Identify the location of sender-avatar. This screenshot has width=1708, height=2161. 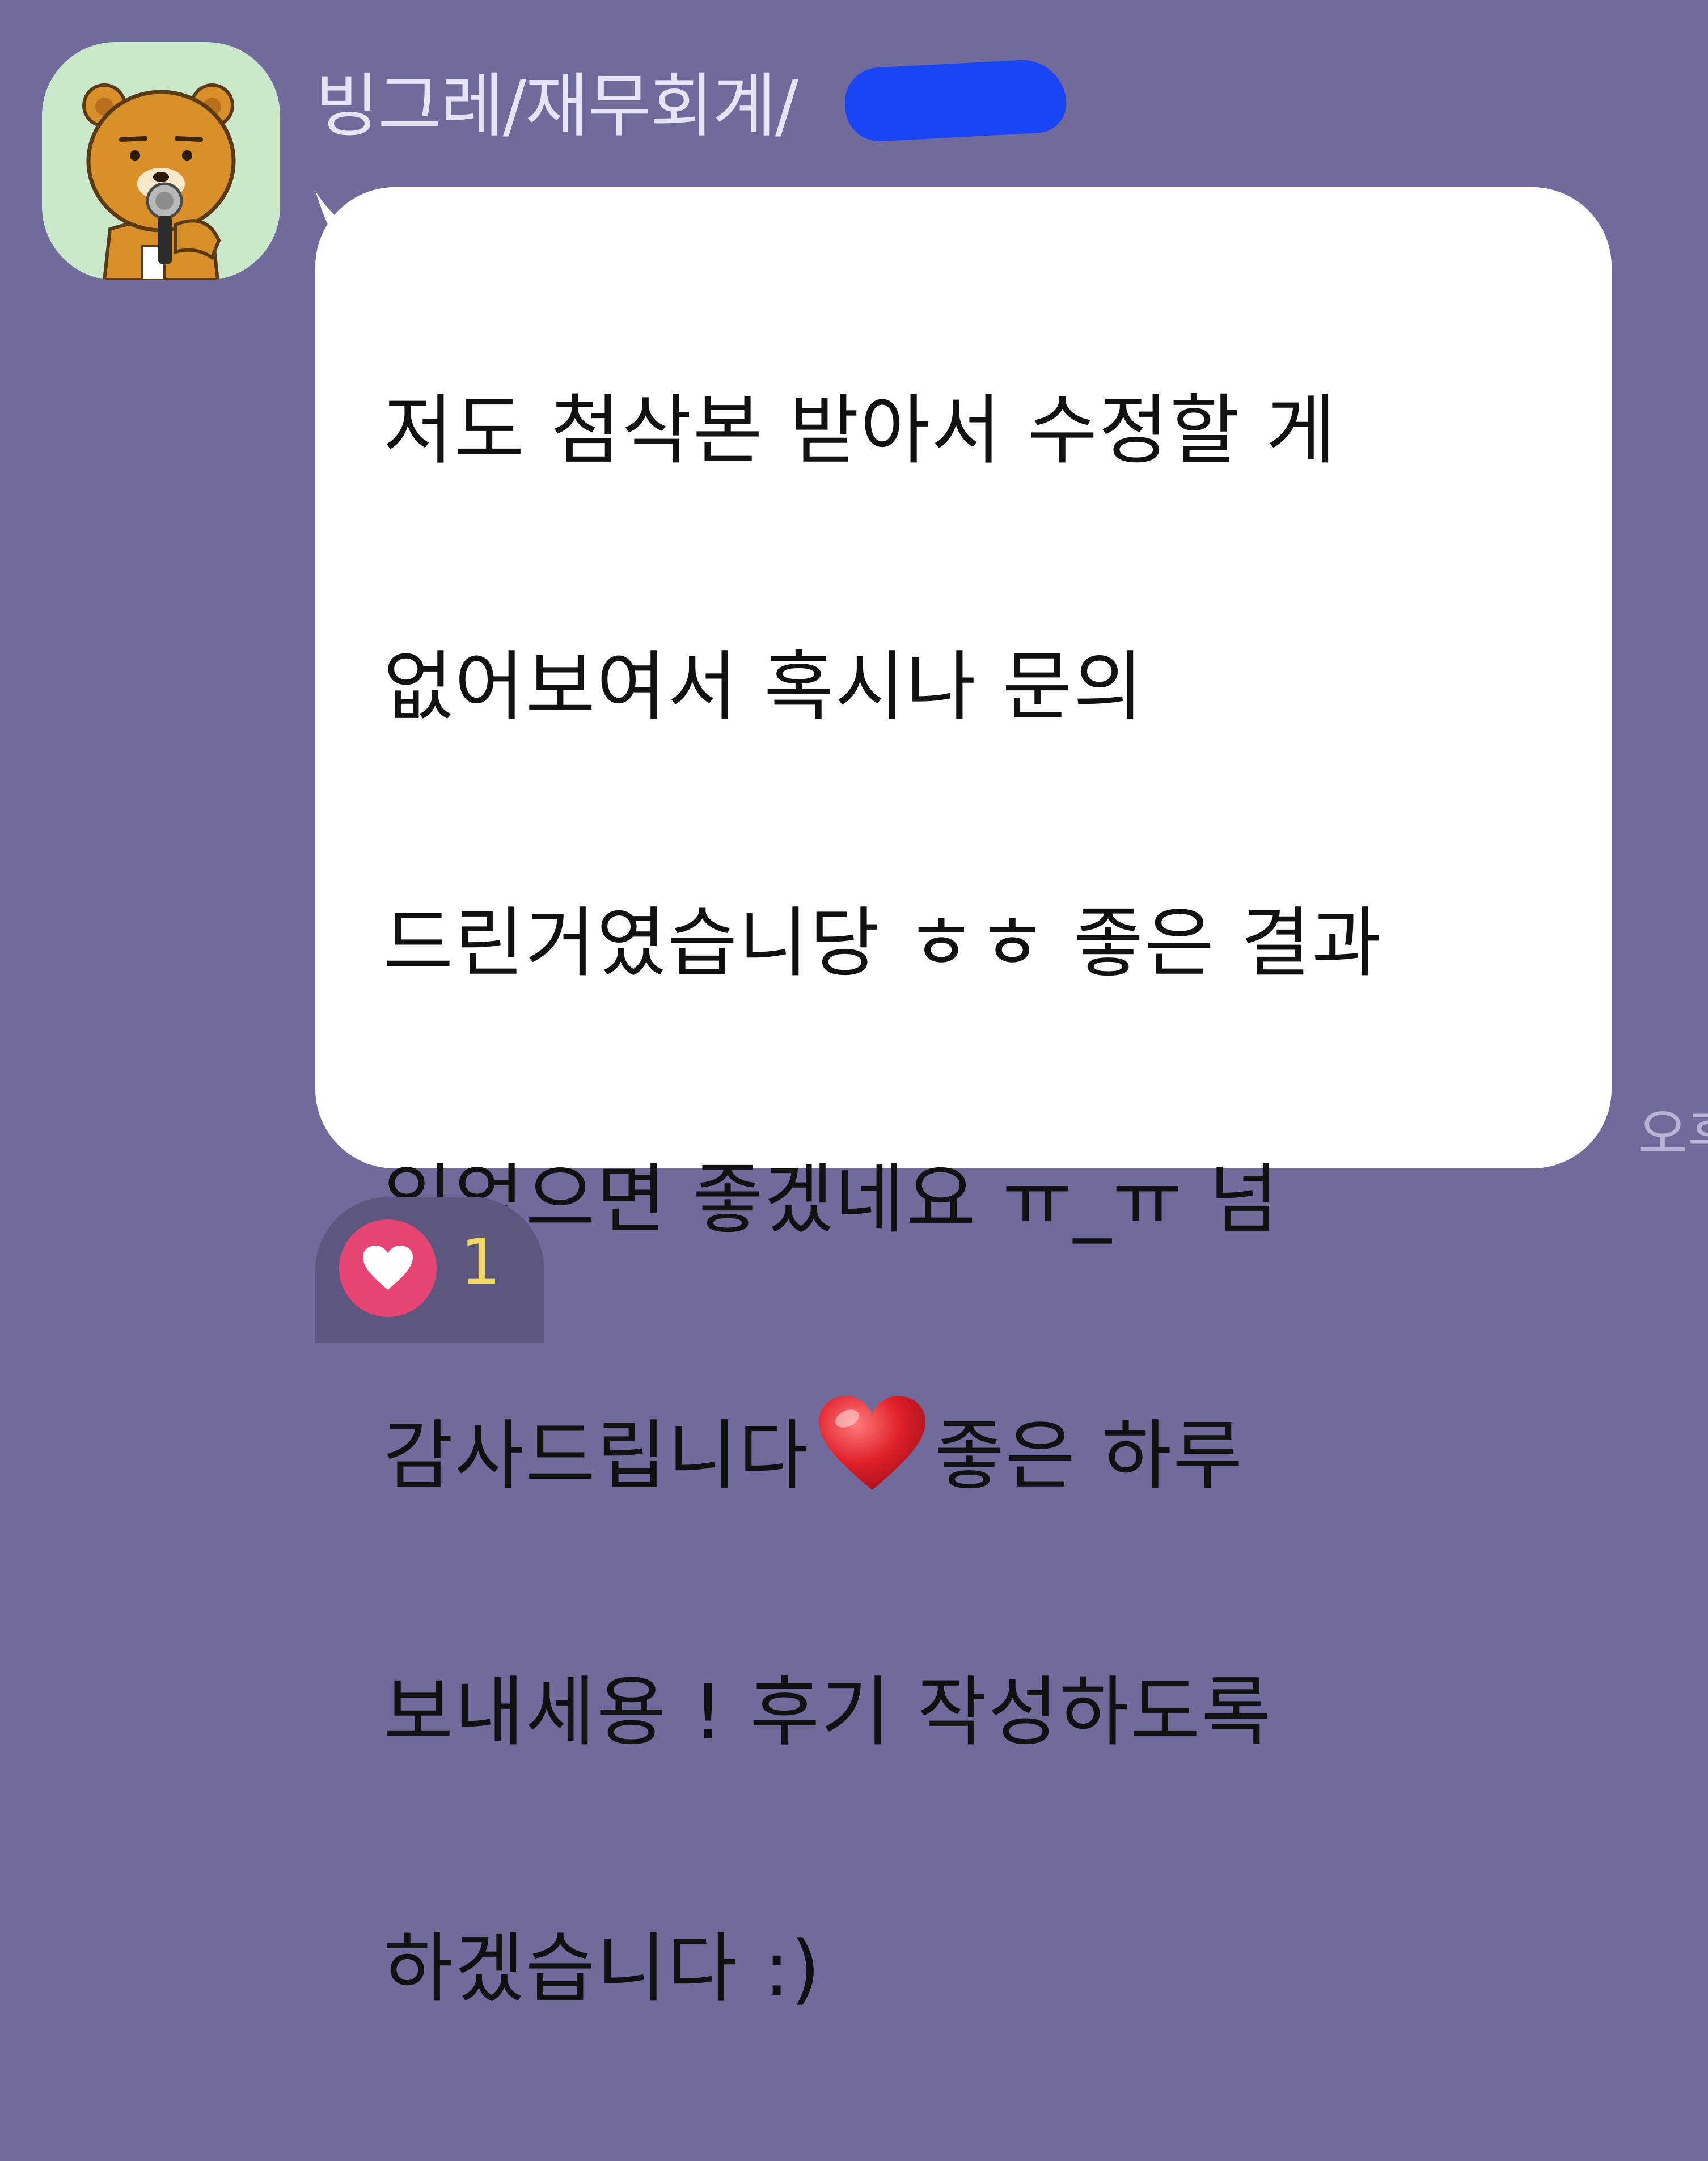
(161, 161).